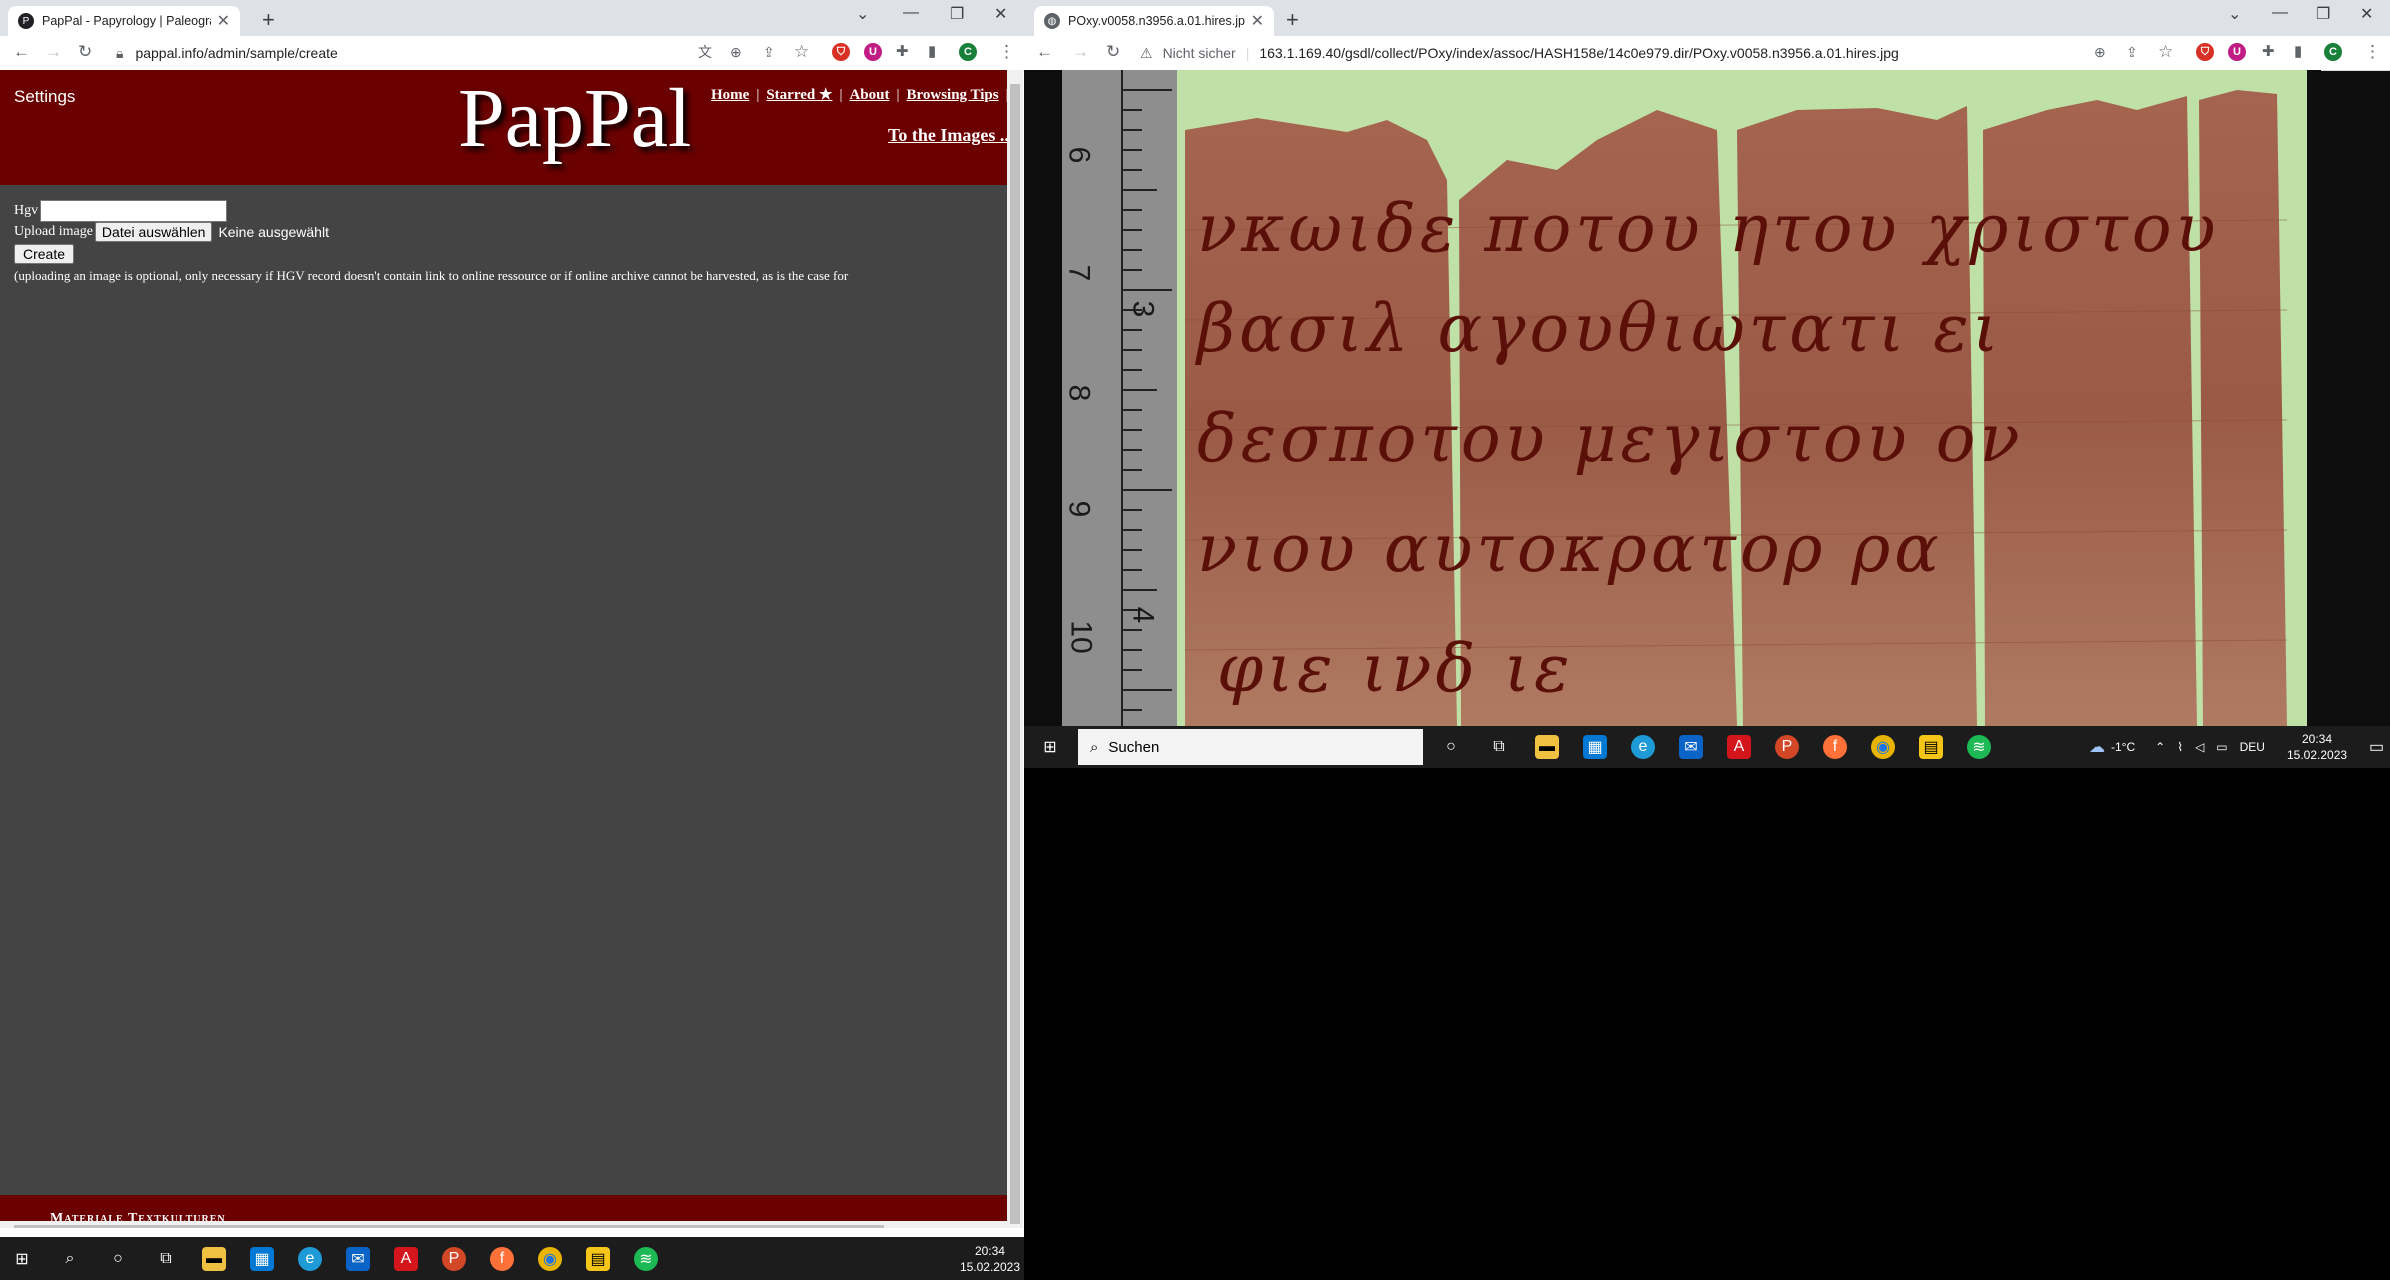 Image resolution: width=2390 pixels, height=1280 pixels. What do you see at coordinates (1154, 21) in the screenshot?
I see `tab-poxy-image: ◍ POxy.v0058.n3956.a.01.hires.jpg ✕` at bounding box center [1154, 21].